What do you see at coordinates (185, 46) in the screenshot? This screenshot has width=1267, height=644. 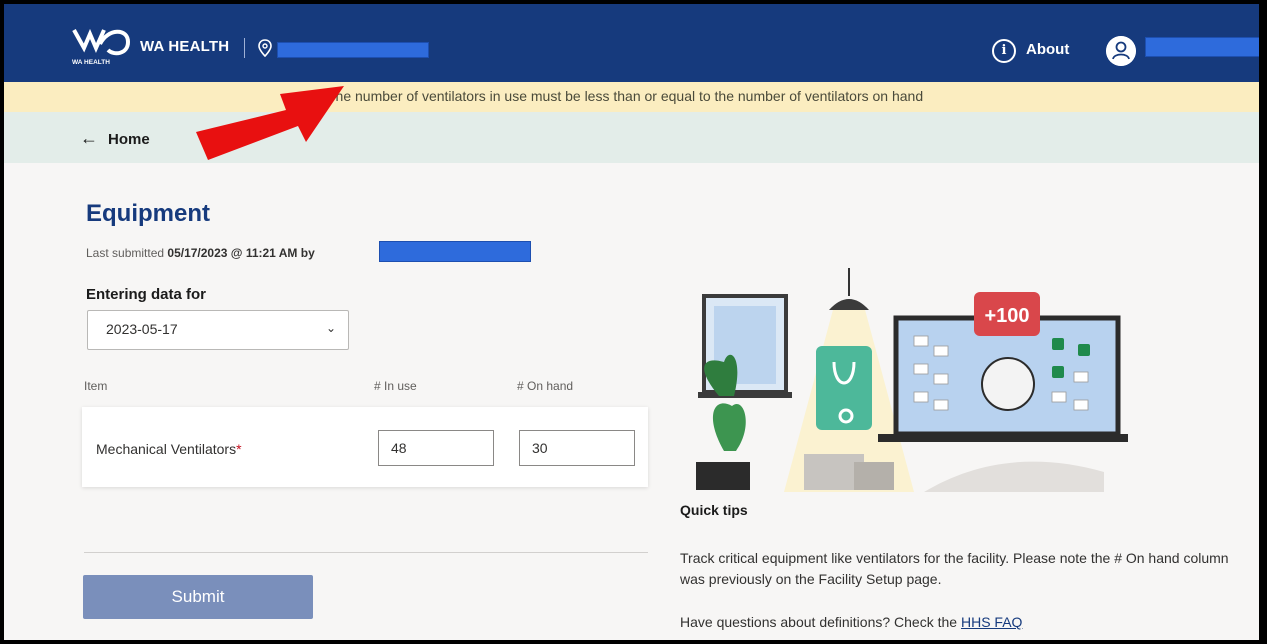 I see `brand-name: WA HEALTH` at bounding box center [185, 46].